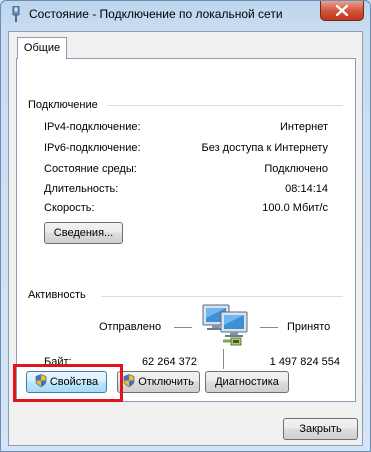 This screenshot has width=371, height=452. I want to click on close-window-button, so click(342, 11).